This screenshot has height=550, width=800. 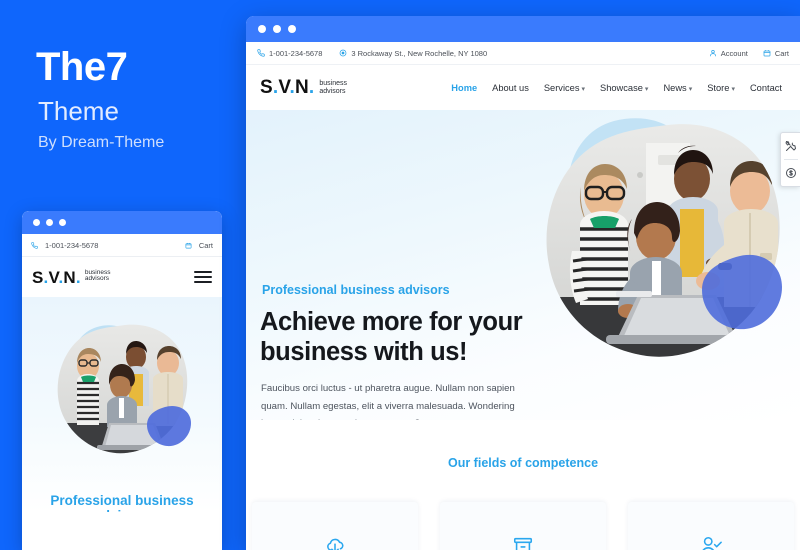 I want to click on nav-item-store: Store ▾, so click(x=721, y=88).